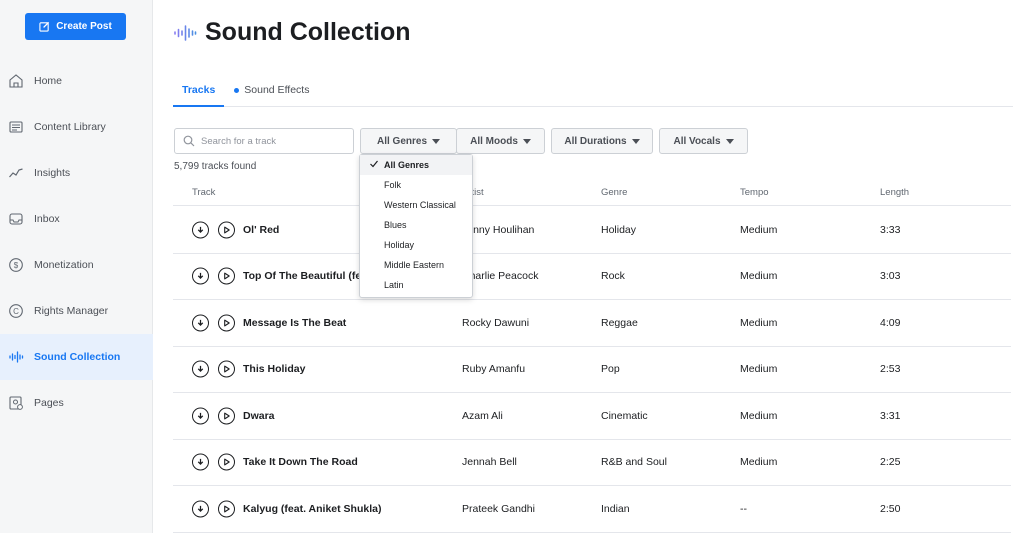 The width and height of the screenshot is (1024, 533). What do you see at coordinates (49, 403) in the screenshot?
I see `sidebar-item-label: Pages` at bounding box center [49, 403].